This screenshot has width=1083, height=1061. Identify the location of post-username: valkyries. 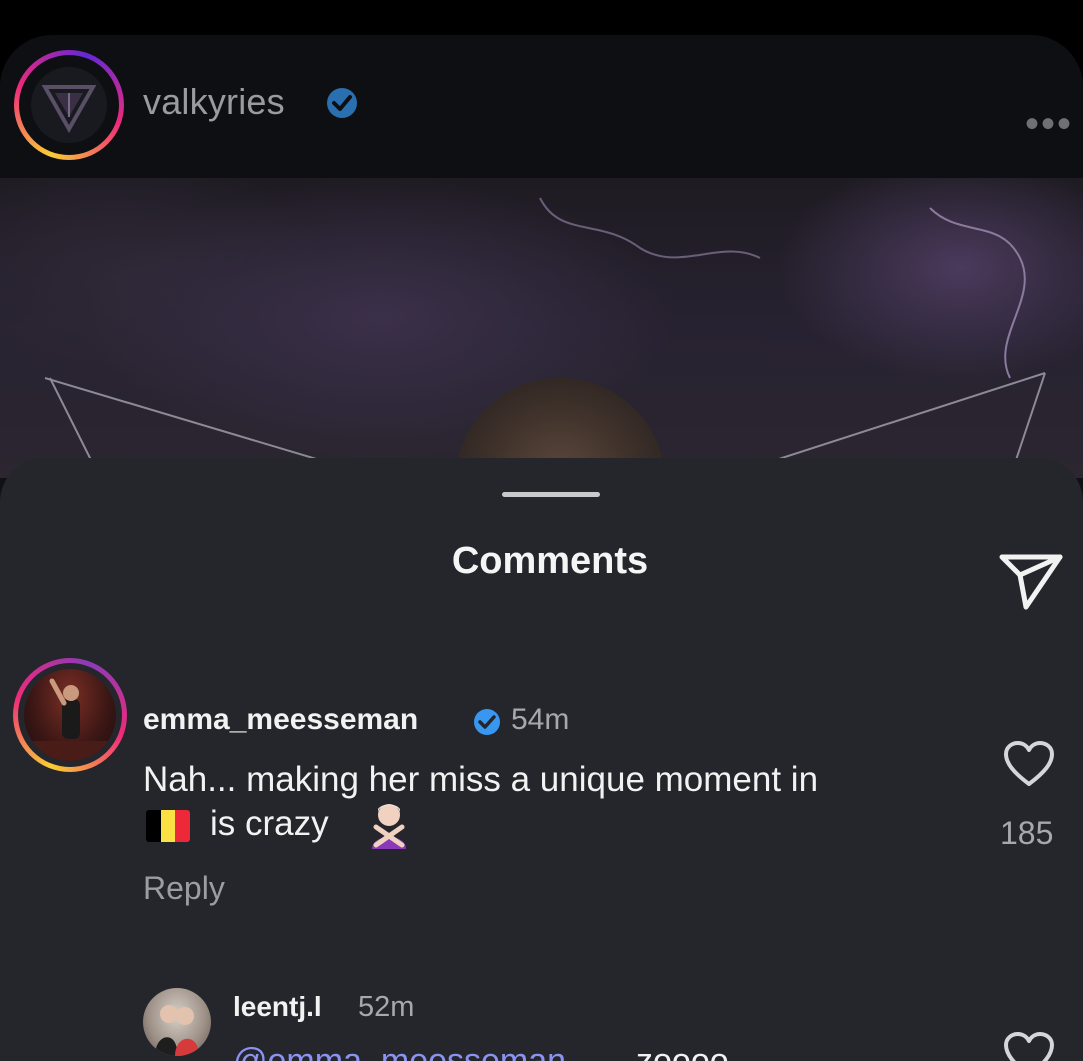
(214, 102).